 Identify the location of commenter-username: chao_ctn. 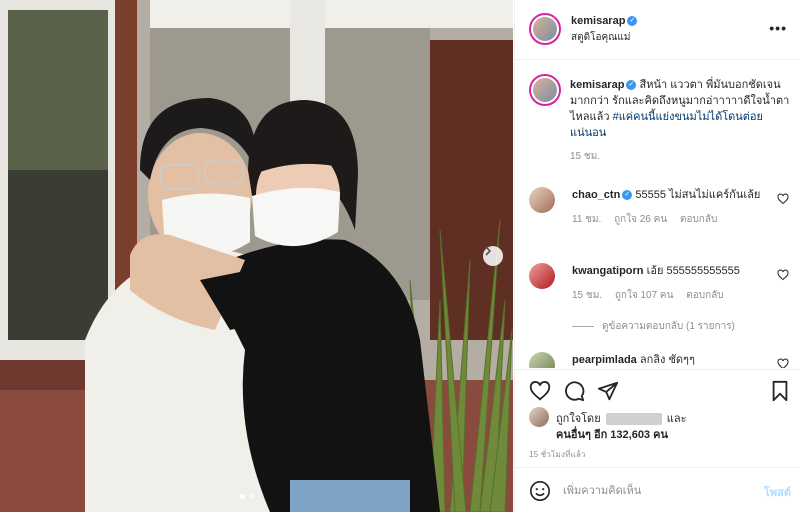
(596, 195).